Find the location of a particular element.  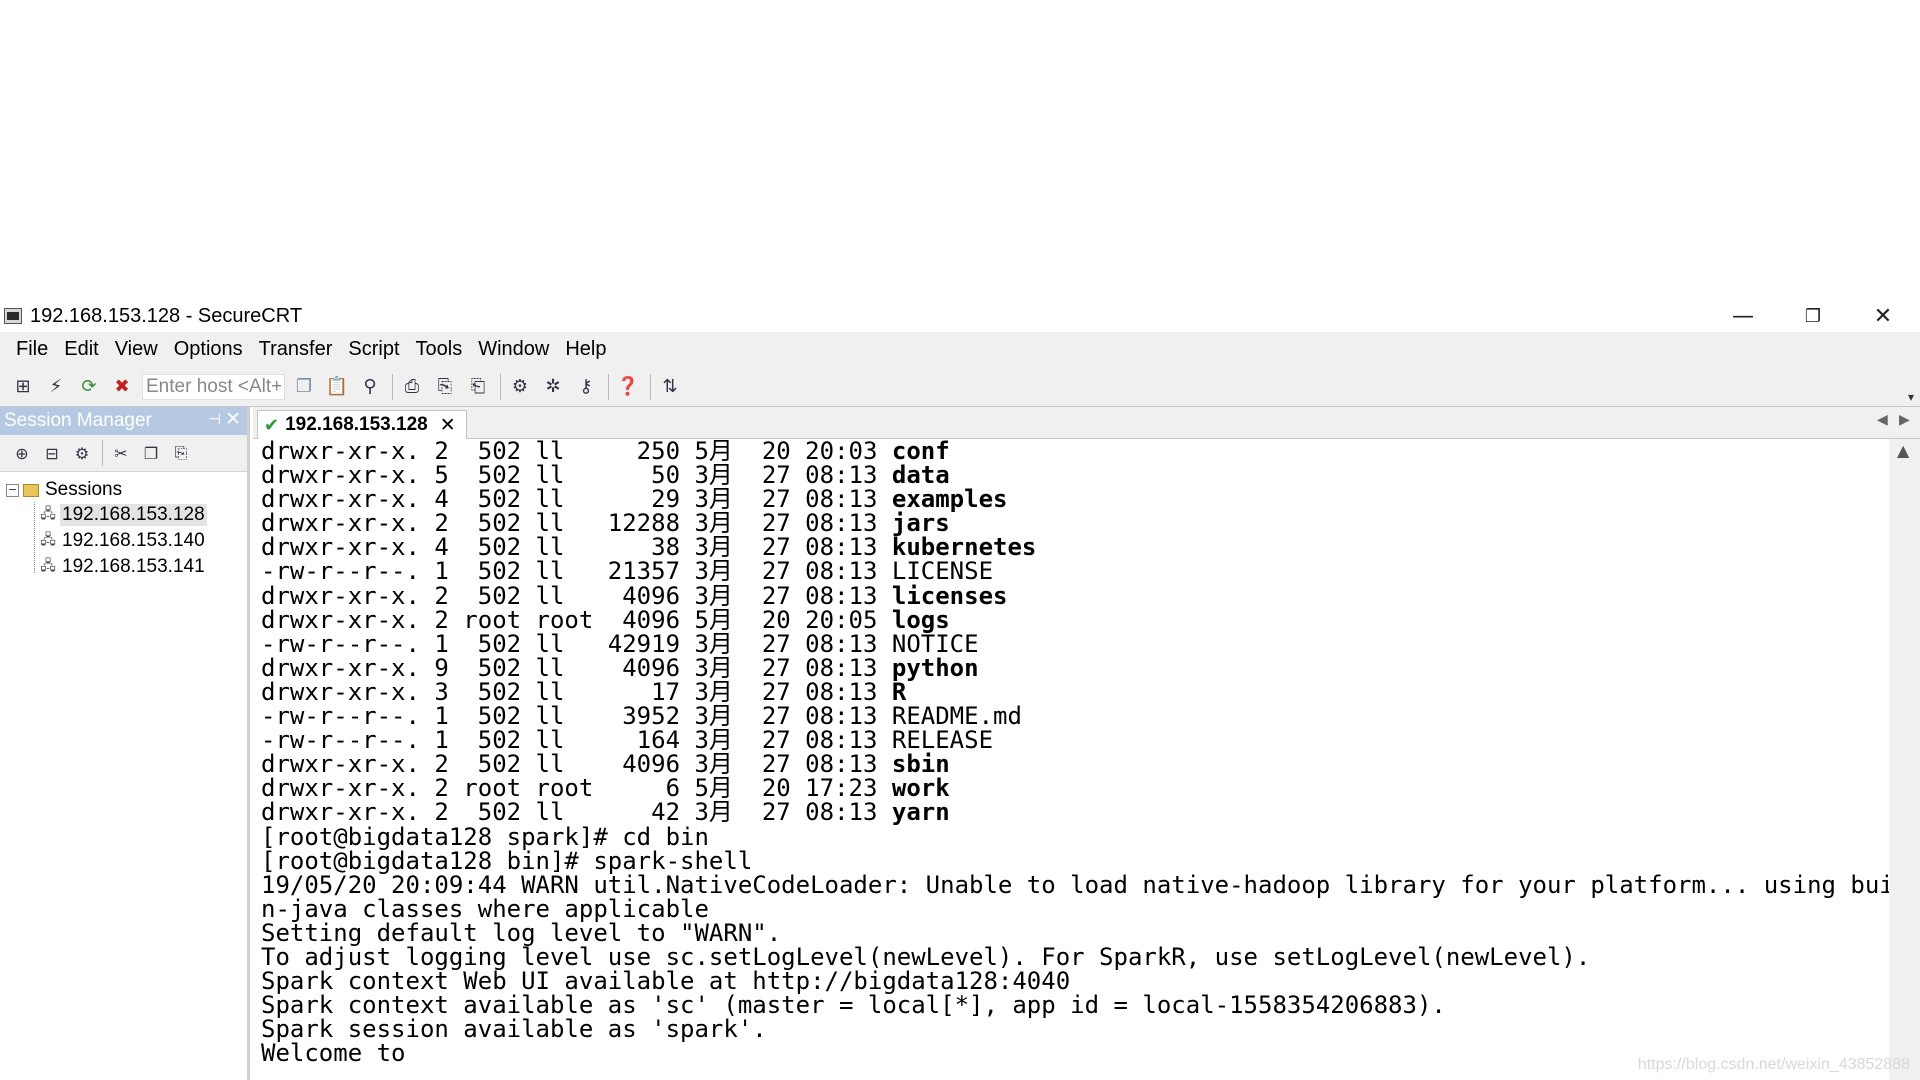

session-manager-toolbar: ⊕ ⊟ ⚙ ✂ ❐ ⎘ is located at coordinates (123, 453).